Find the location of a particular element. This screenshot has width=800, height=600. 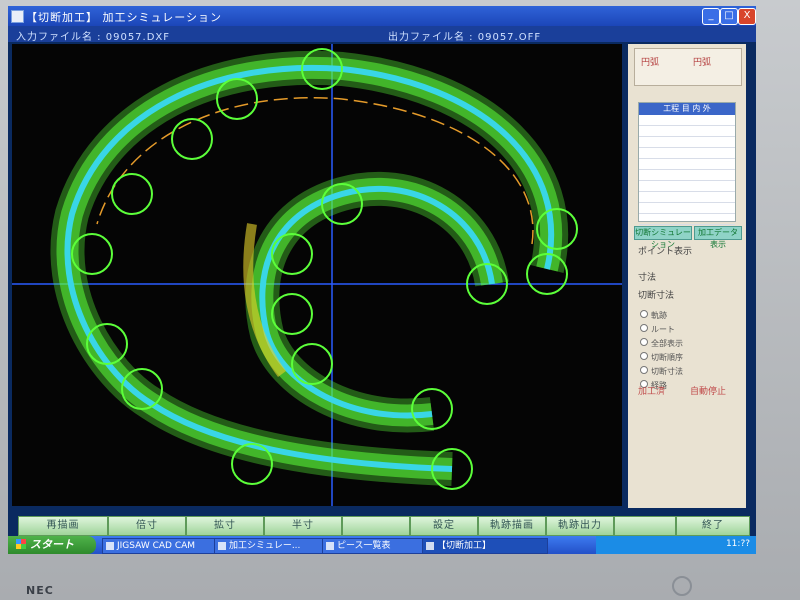

minimize-button: _ is located at coordinates (711, 16).